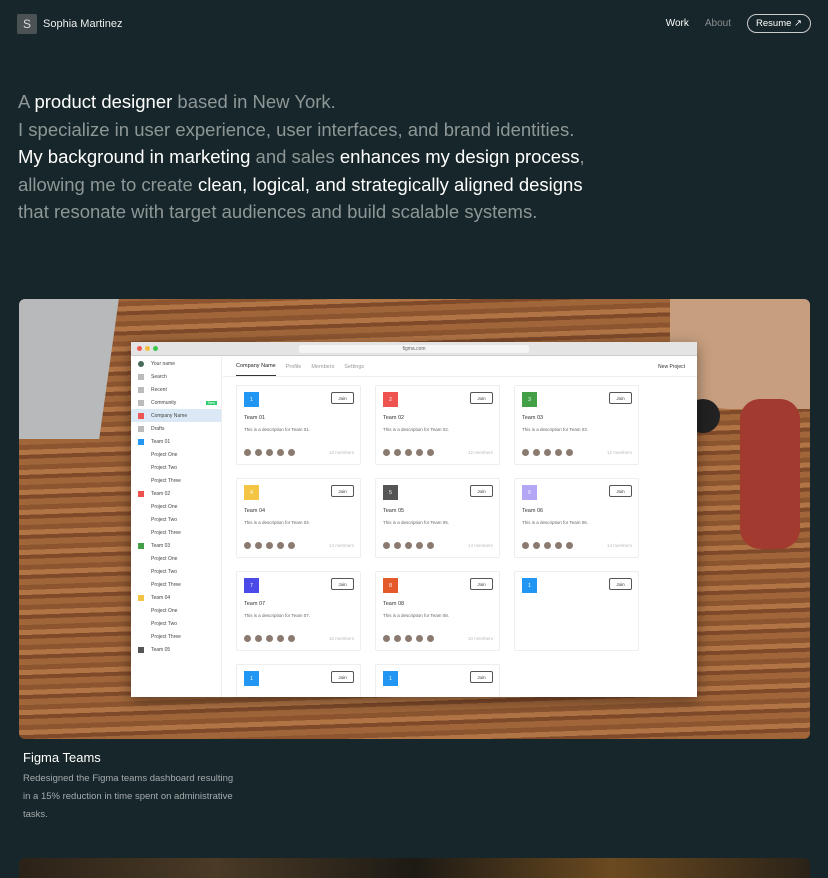 This screenshot has height=878, width=828. What do you see at coordinates (26, 101) in the screenshot?
I see `hero-text-segment: A` at bounding box center [26, 101].